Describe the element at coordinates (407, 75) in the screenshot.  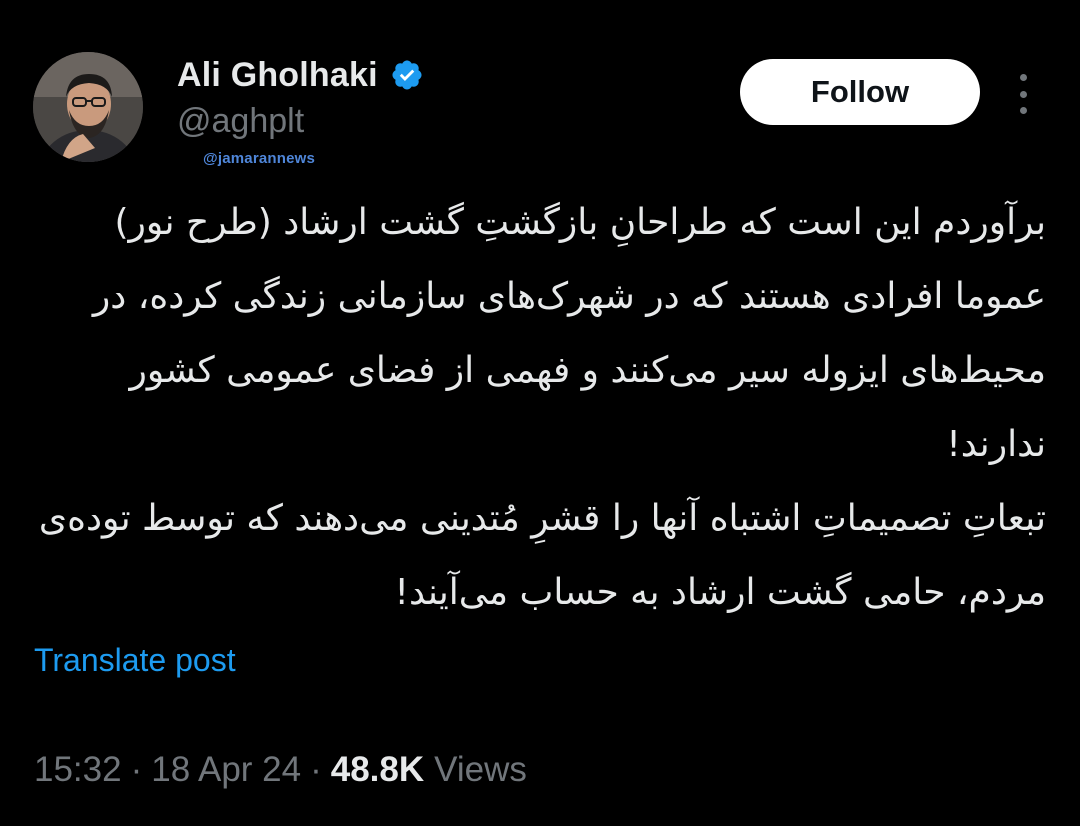
I see `verified-badge-icon` at that location.